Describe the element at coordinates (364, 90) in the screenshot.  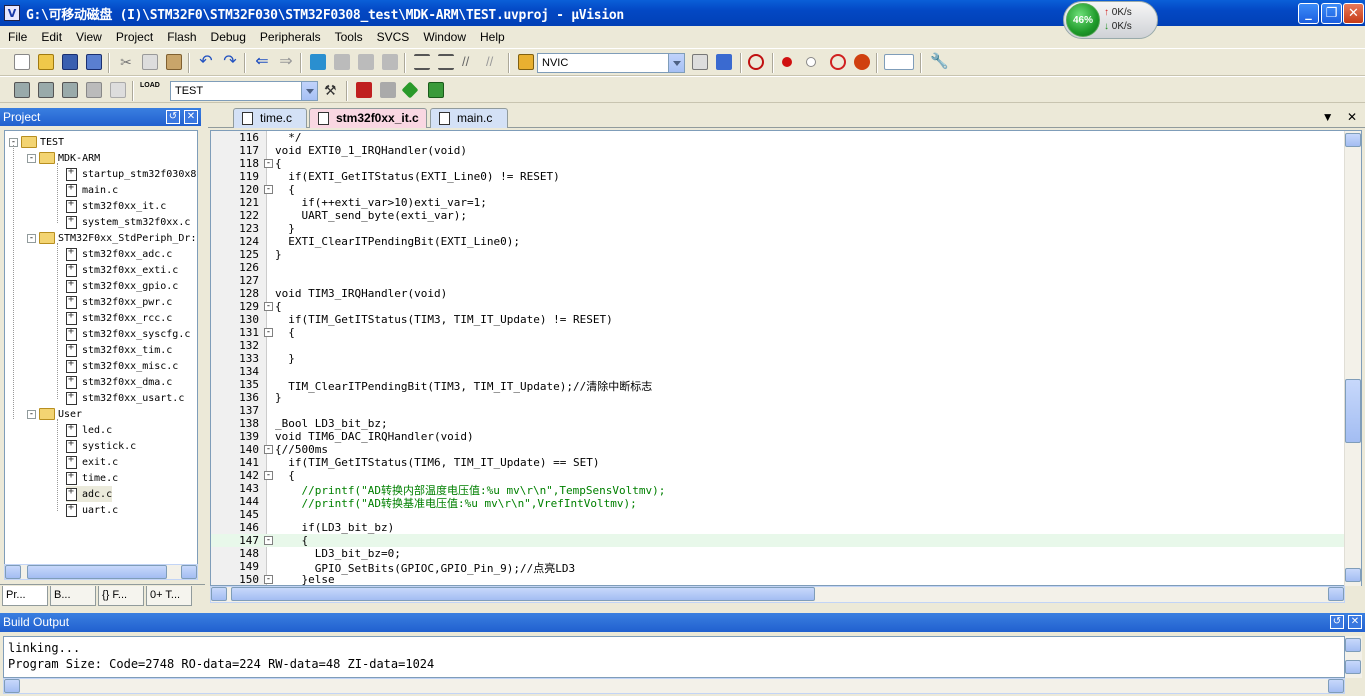
I see `manage-components-icon` at that location.